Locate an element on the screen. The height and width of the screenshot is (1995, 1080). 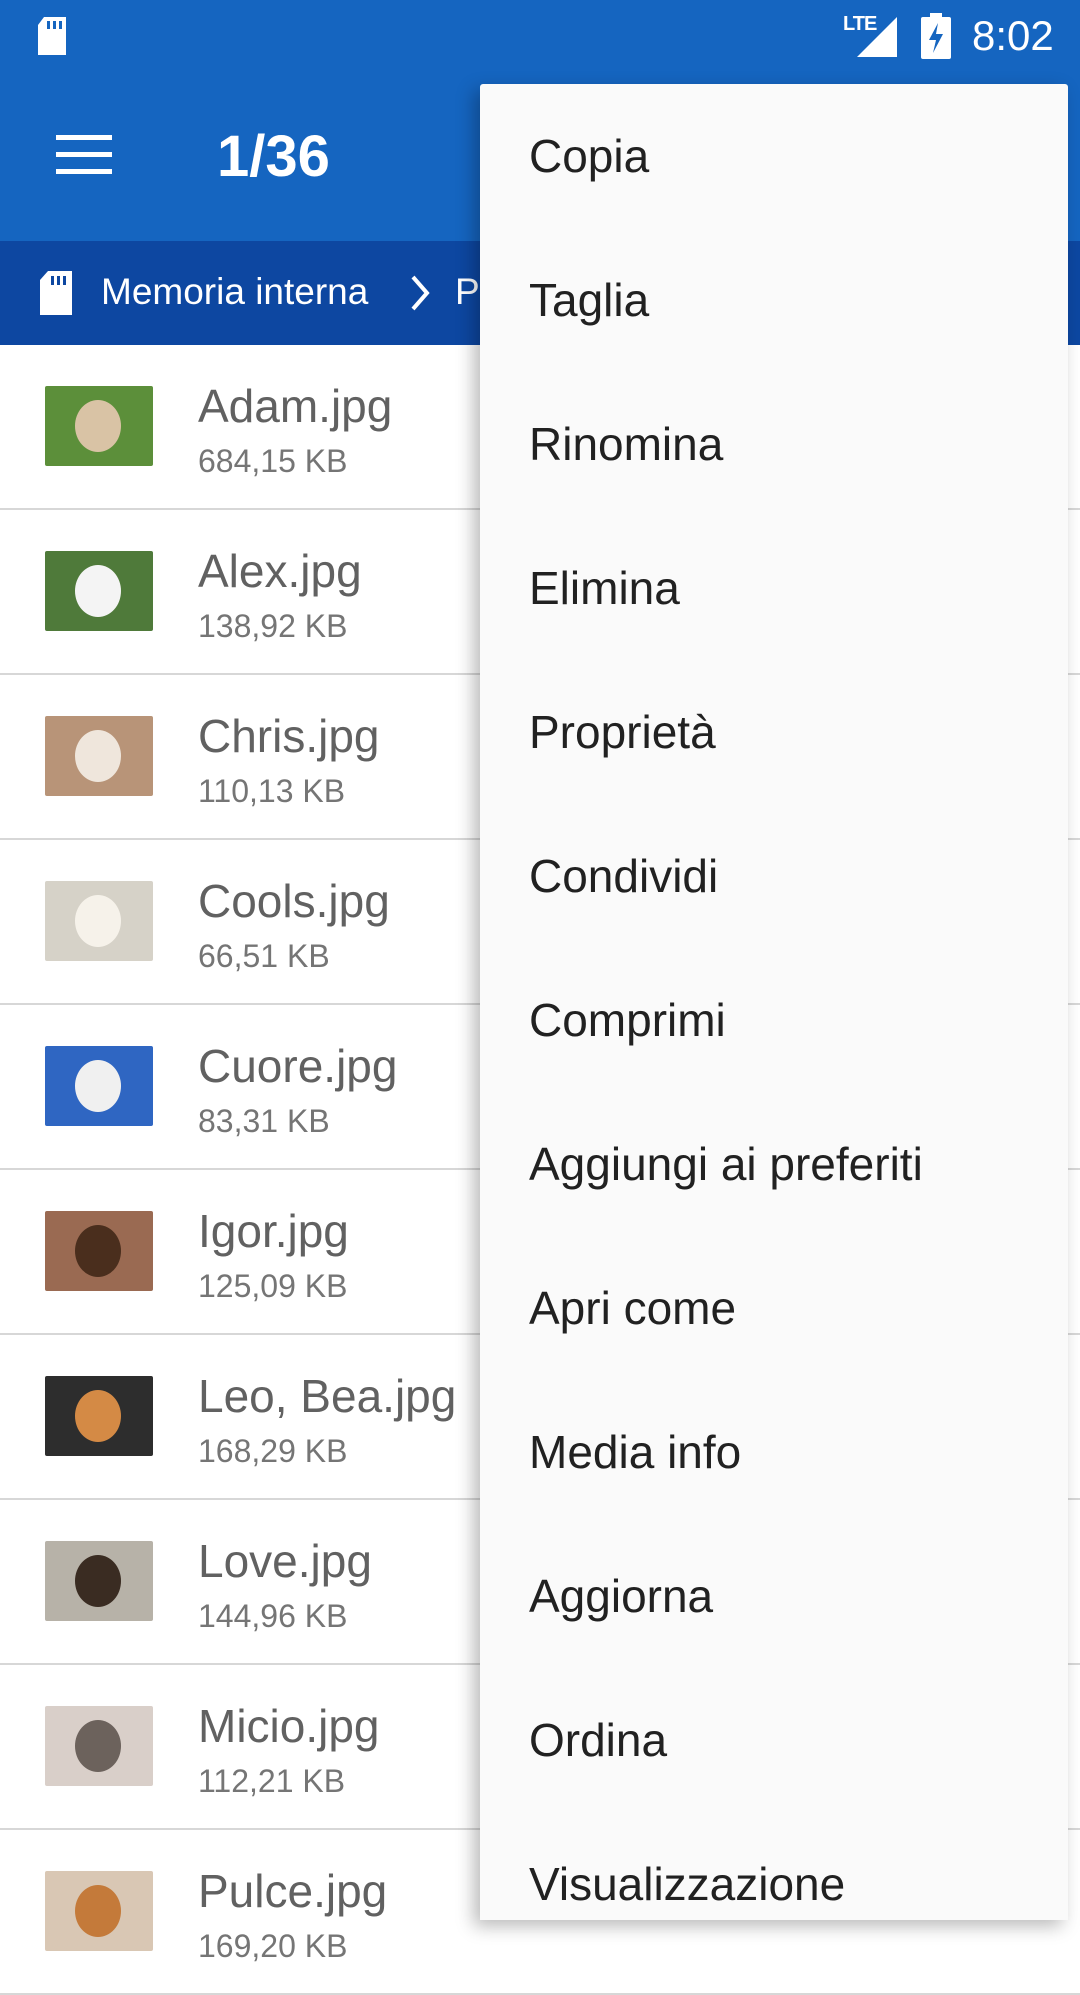
file-name: Pulce.jpg is located at coordinates (293, 1891).